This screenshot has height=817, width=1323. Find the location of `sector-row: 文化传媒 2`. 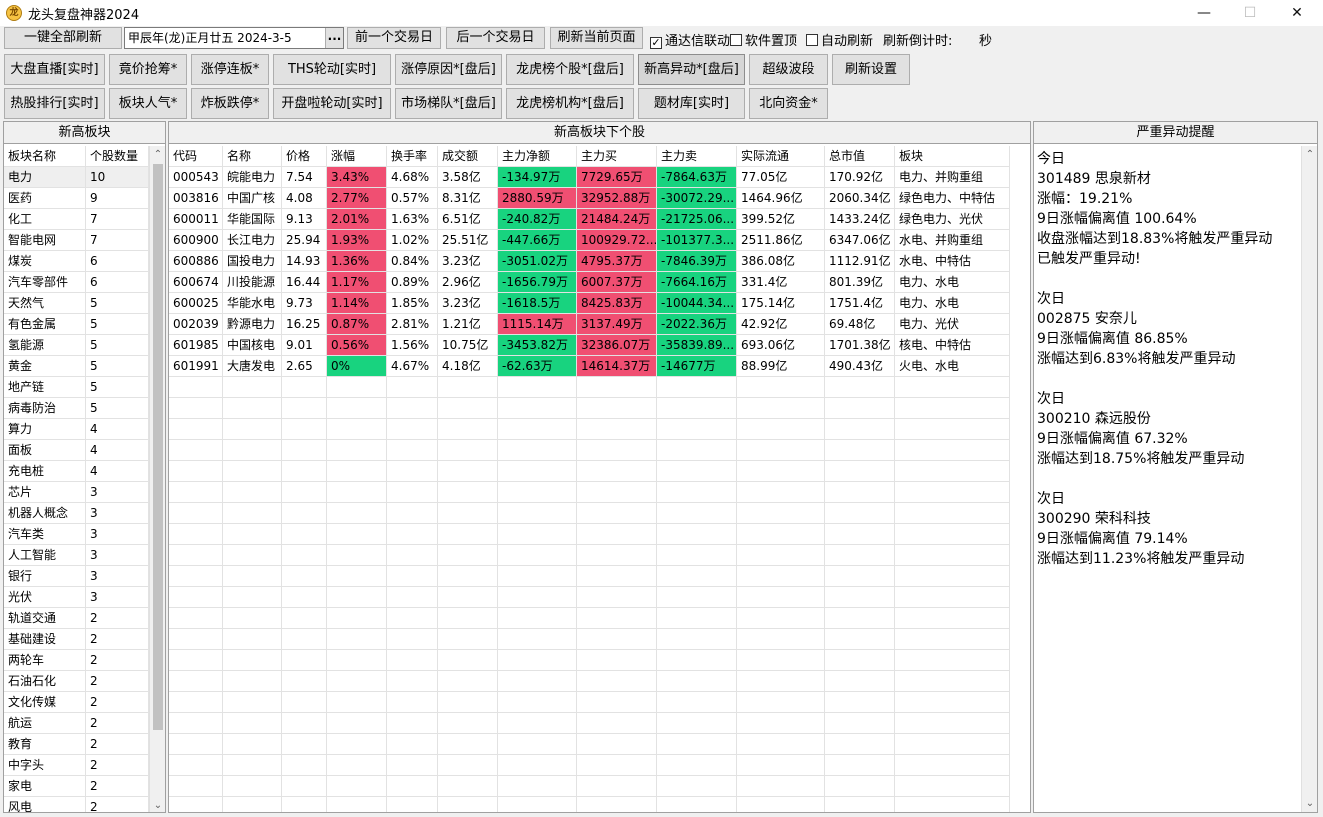

sector-row: 文化传媒 2 is located at coordinates (76, 702).